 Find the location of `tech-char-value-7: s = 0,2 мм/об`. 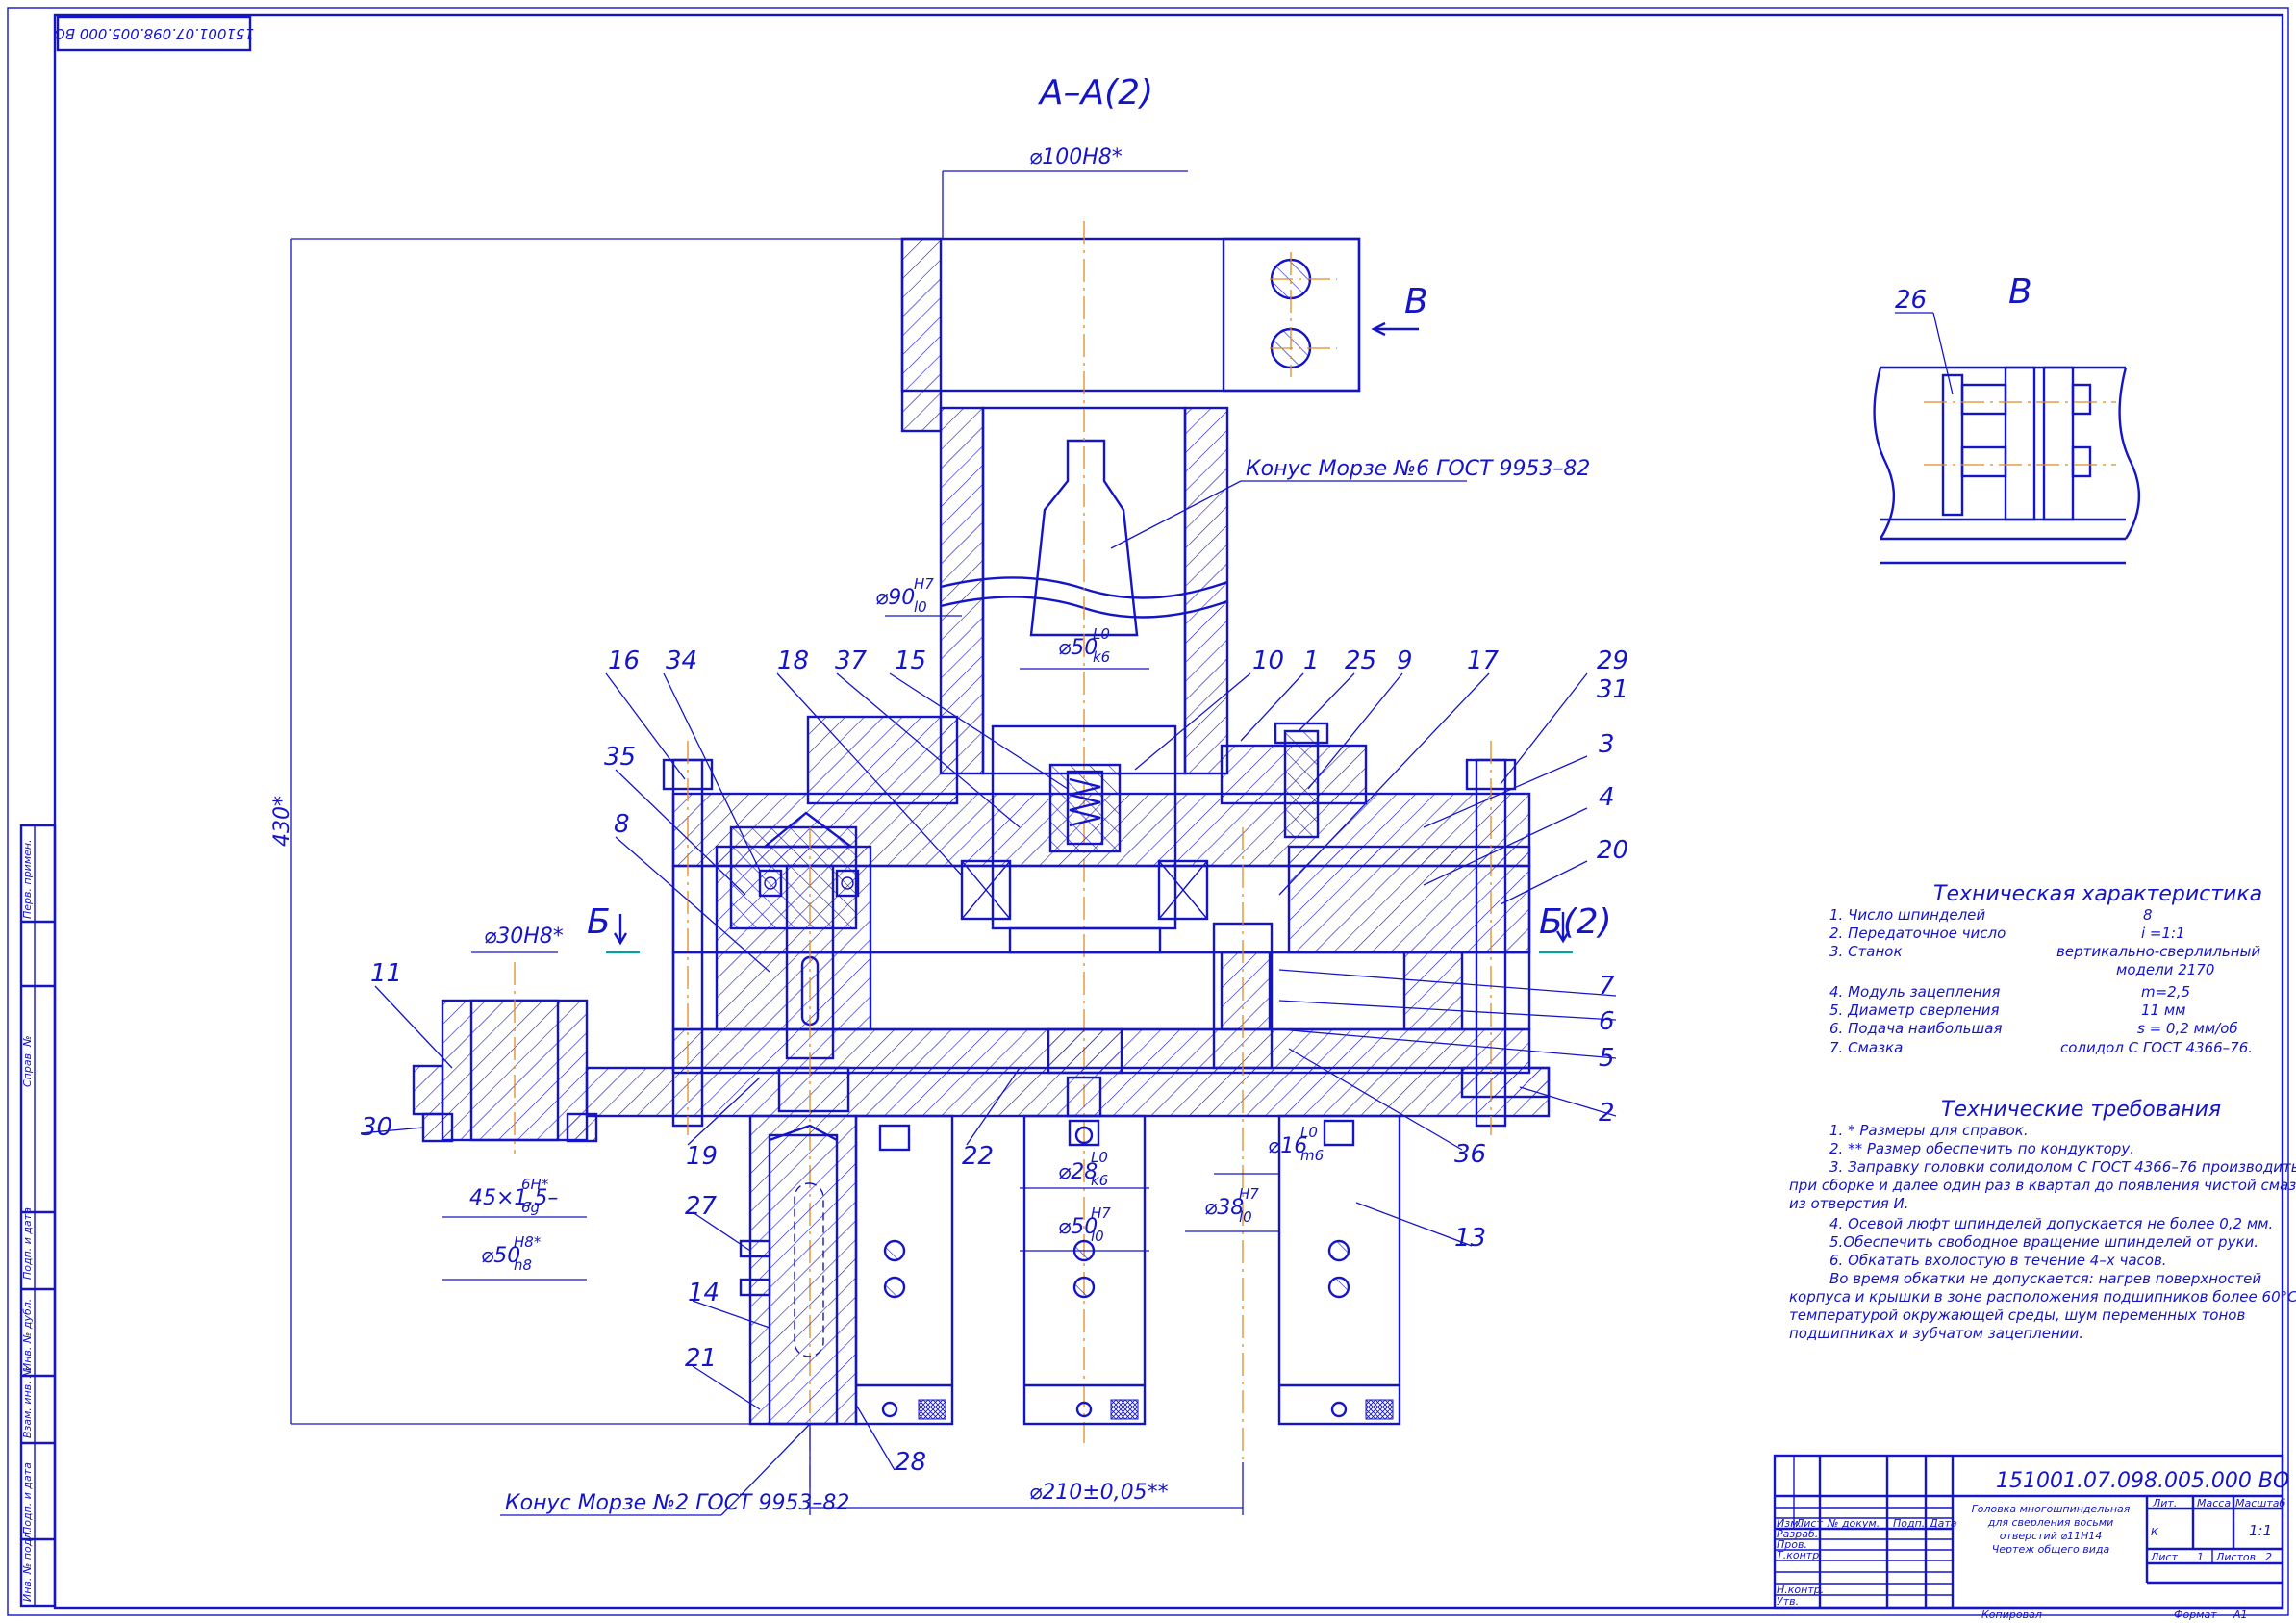

tech-char-value-7: s = 0,2 мм/об is located at coordinates (2187, 1028).